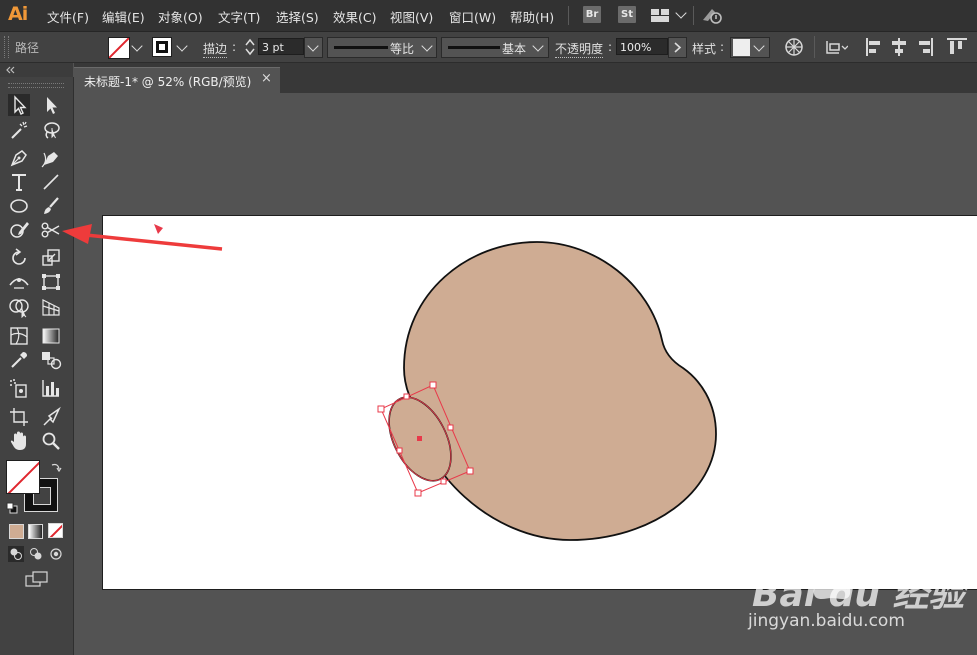 The height and width of the screenshot is (655, 977). Describe the element at coordinates (419, 438) in the screenshot. I see `center-point` at that location.